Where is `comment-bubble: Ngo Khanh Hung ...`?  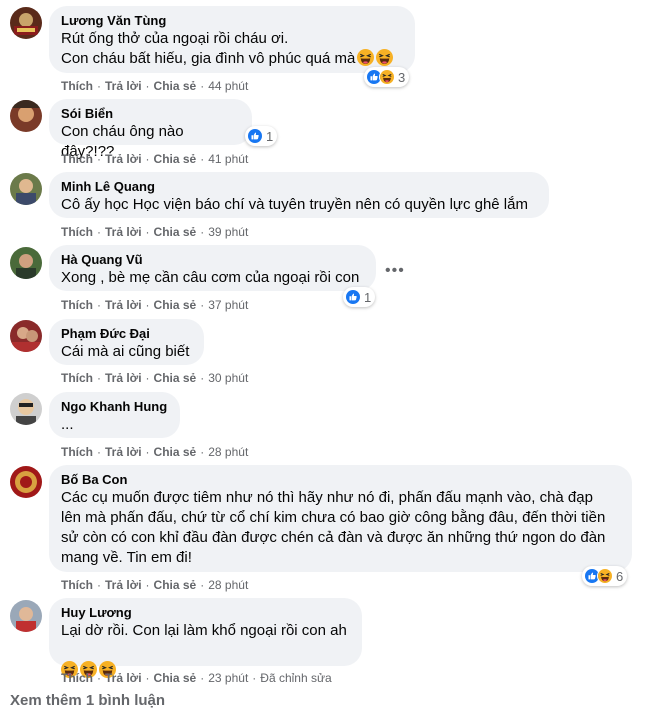 comment-bubble: Ngo Khanh Hung ... is located at coordinates (114, 415).